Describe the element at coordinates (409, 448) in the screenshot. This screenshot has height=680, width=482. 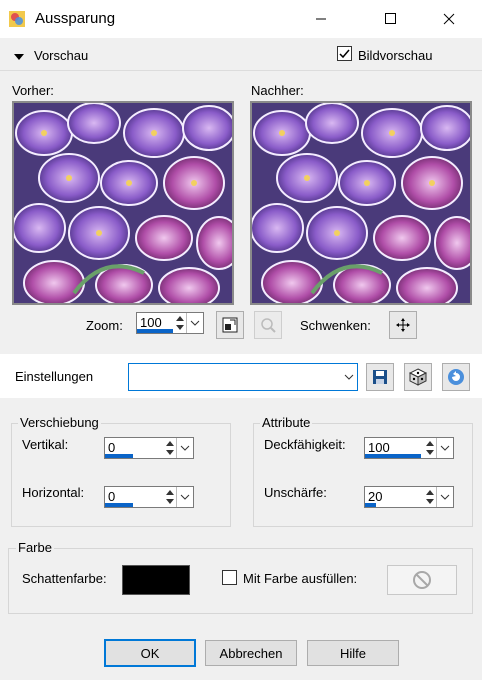
I see `opacity-spinbox: 100` at that location.